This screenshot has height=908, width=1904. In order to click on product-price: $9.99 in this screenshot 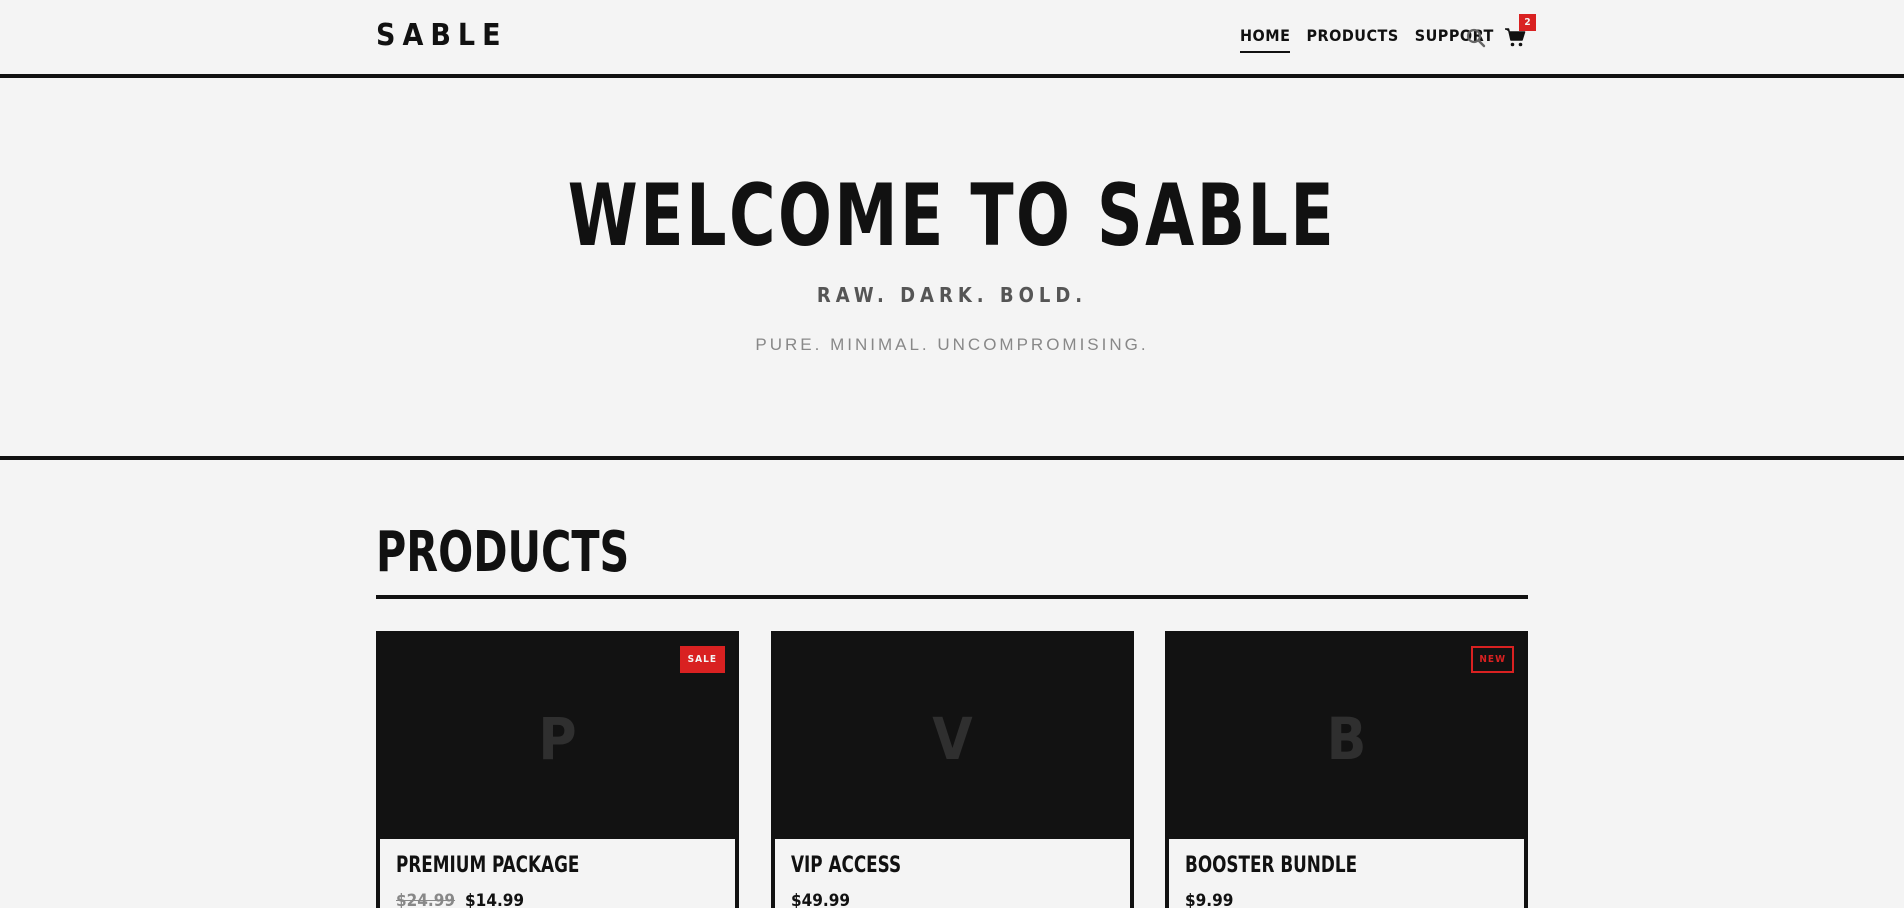, I will do `click(1209, 899)`.